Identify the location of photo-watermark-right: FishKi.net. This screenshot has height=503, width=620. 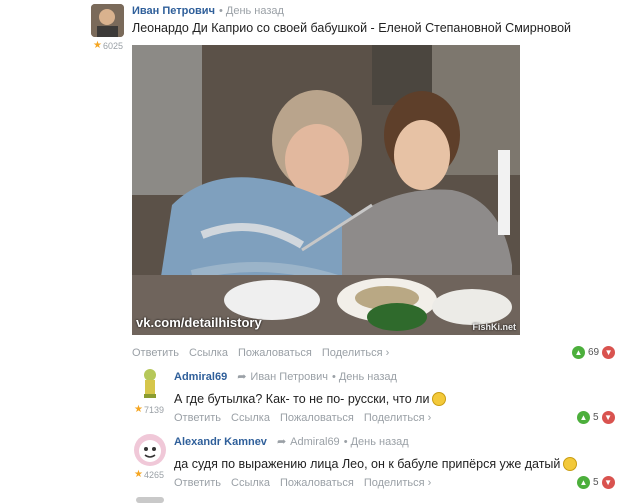
(494, 327).